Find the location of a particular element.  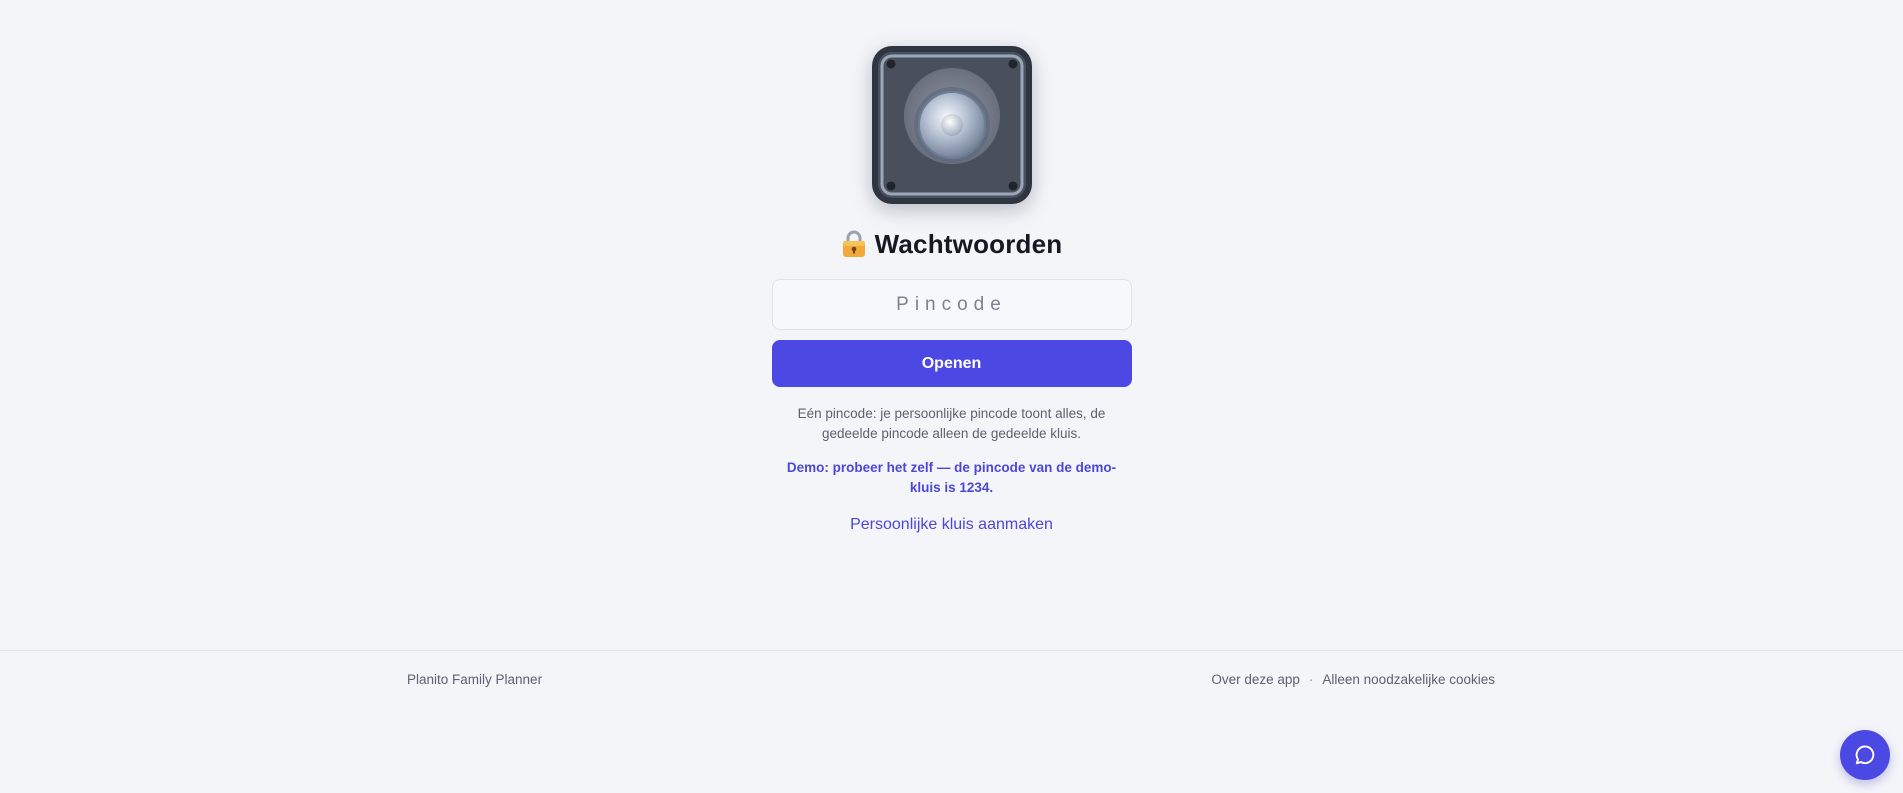

page-title: Wachtwoorden is located at coordinates (968, 243).